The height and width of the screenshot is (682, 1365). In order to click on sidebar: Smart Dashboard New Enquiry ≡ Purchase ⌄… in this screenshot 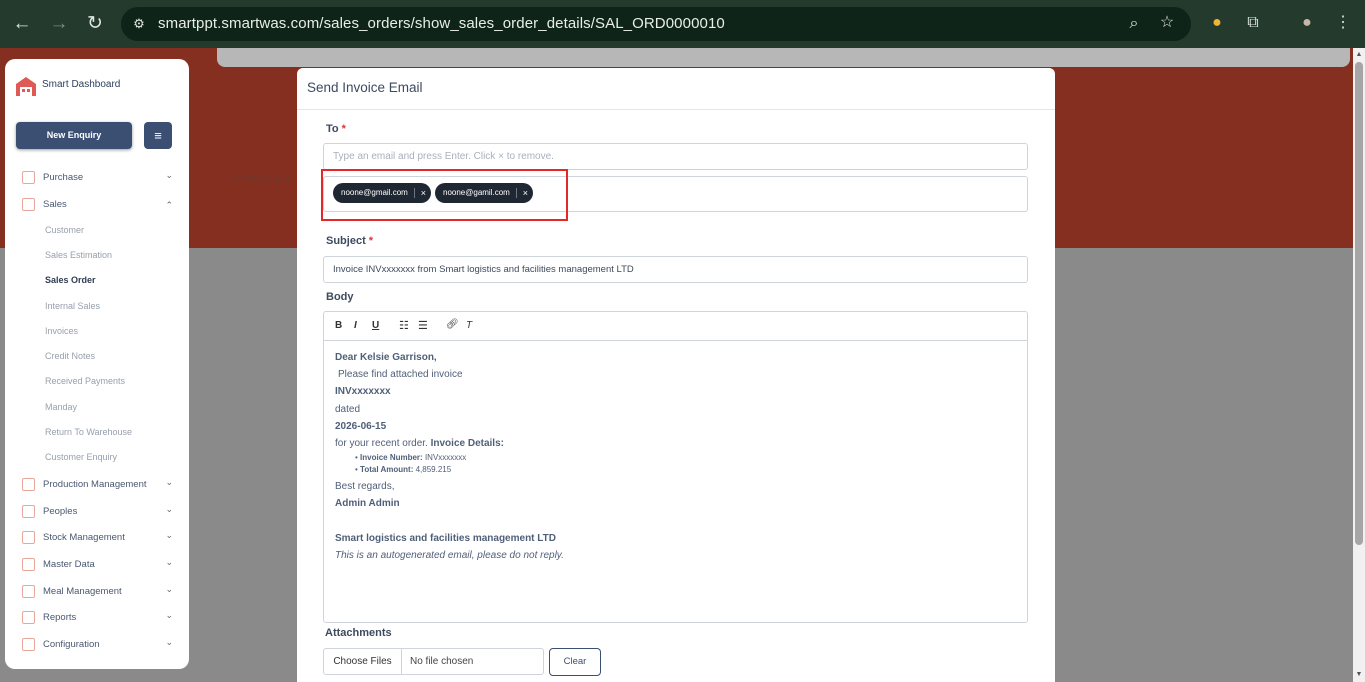, I will do `click(97, 364)`.